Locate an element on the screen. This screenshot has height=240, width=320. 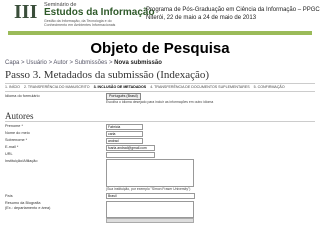
breadcrumb-submissoes: Submissões is located at coordinates (91, 63).